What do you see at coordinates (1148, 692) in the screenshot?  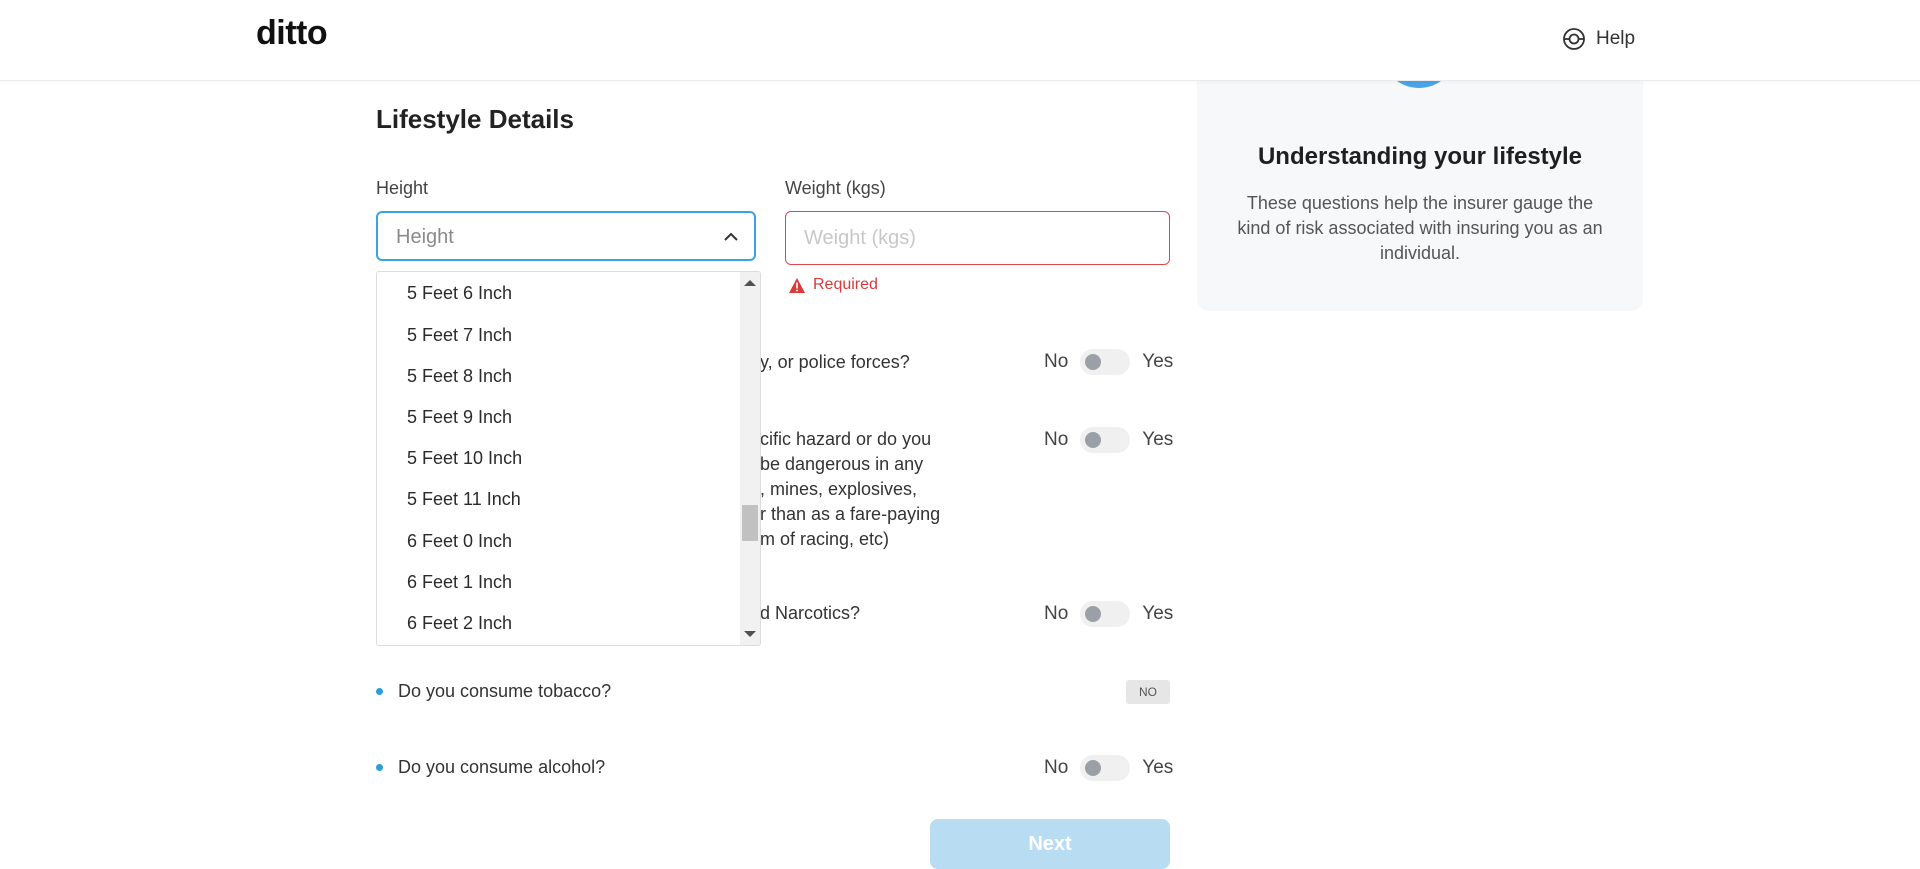 I see `tobacco-no-badge: NO` at bounding box center [1148, 692].